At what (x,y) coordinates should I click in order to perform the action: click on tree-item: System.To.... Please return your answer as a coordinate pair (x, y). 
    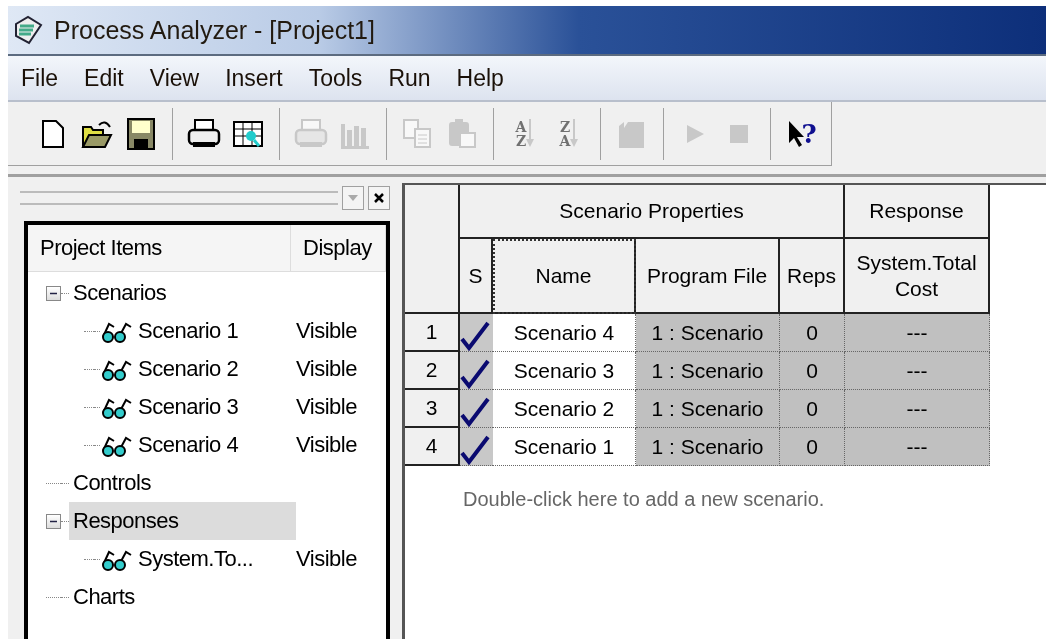
    Looking at the image, I should click on (197, 559).